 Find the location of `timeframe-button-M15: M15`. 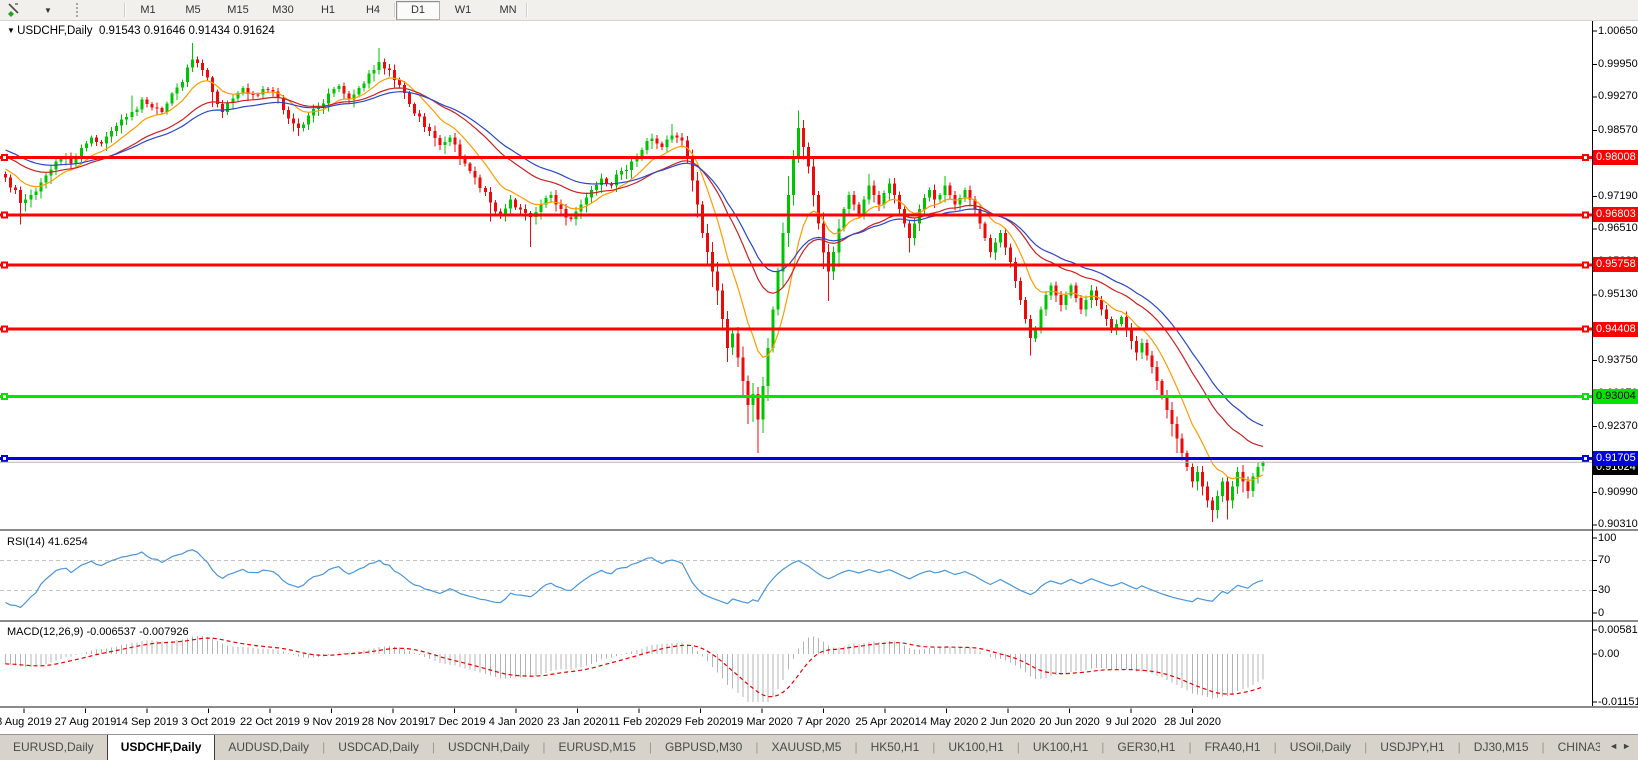

timeframe-button-M15: M15 is located at coordinates (238, 10).